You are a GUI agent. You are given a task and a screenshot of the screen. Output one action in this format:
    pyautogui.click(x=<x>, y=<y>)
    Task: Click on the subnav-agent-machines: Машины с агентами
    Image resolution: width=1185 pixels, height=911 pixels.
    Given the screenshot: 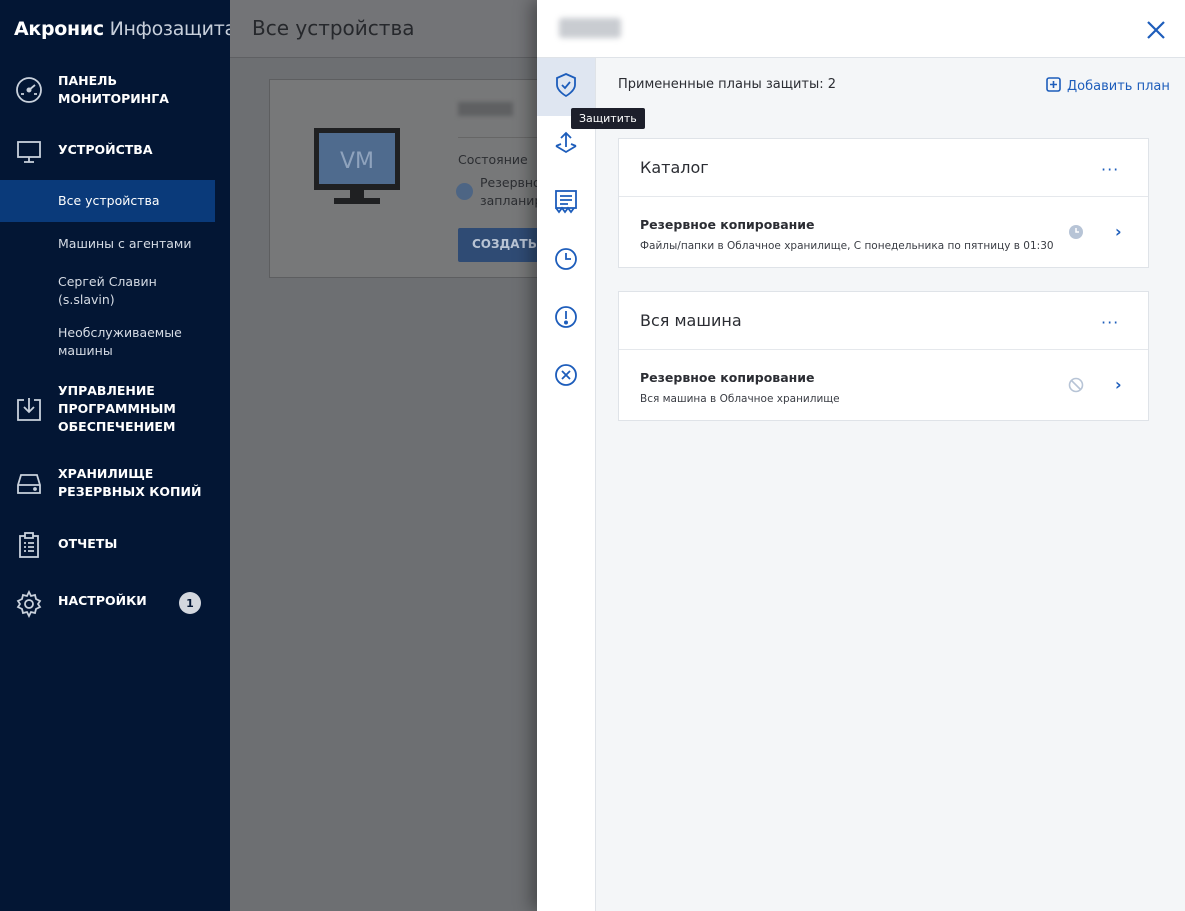 What is the action you would take?
    pyautogui.click(x=107, y=244)
    